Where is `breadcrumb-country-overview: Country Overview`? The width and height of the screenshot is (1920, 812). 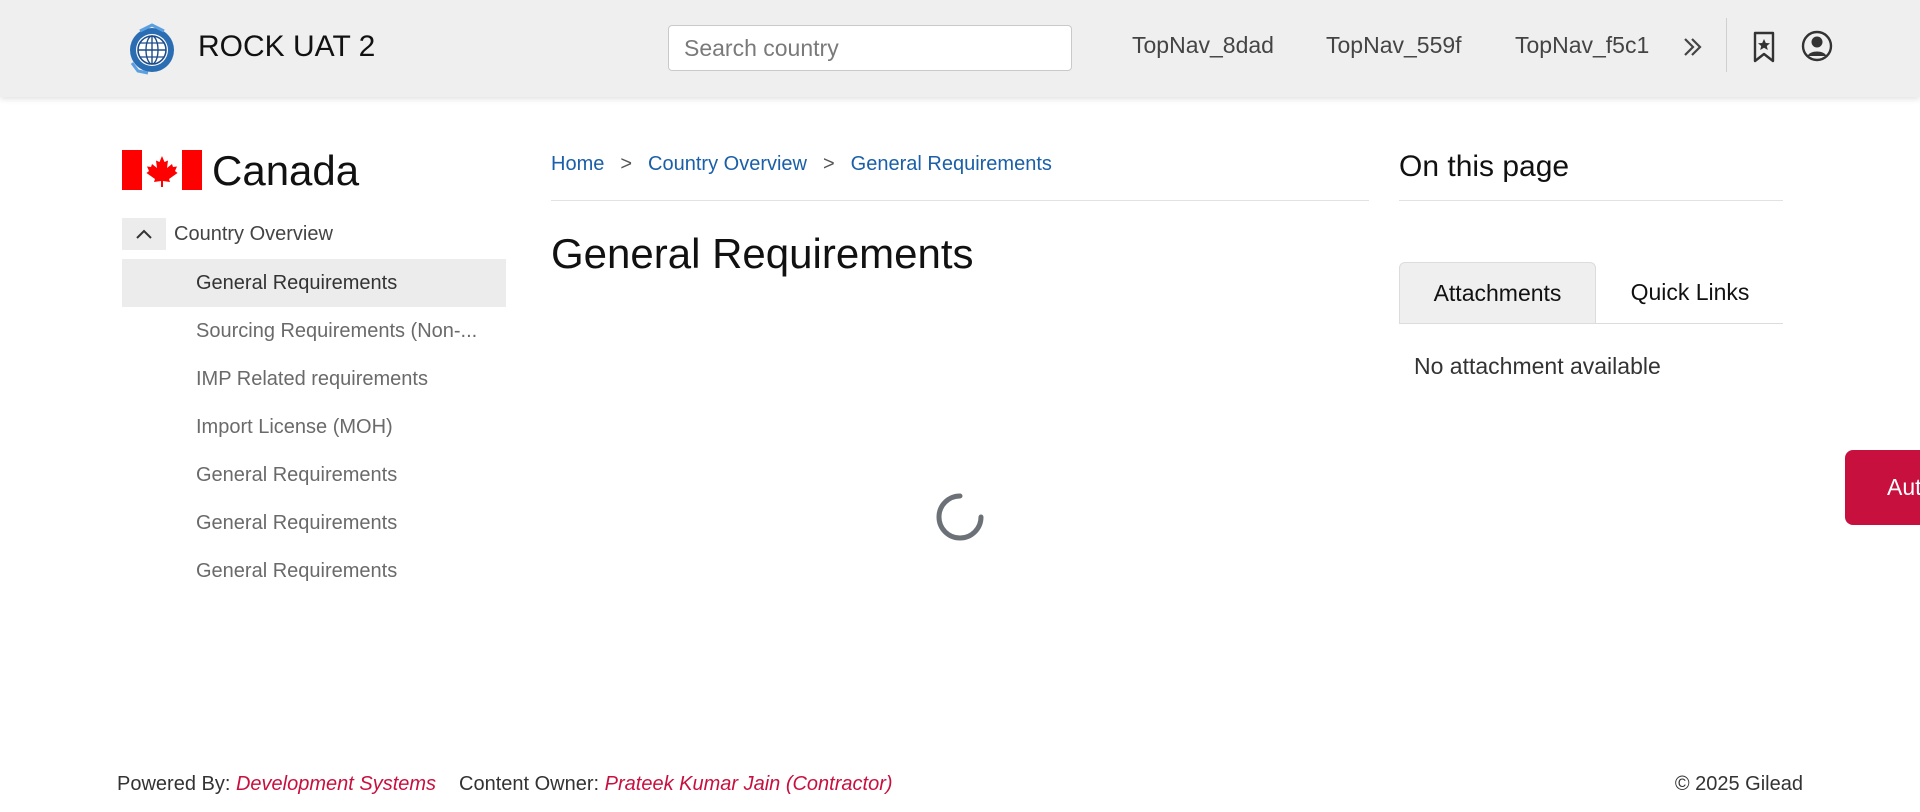
breadcrumb-country-overview: Country Overview is located at coordinates (727, 164).